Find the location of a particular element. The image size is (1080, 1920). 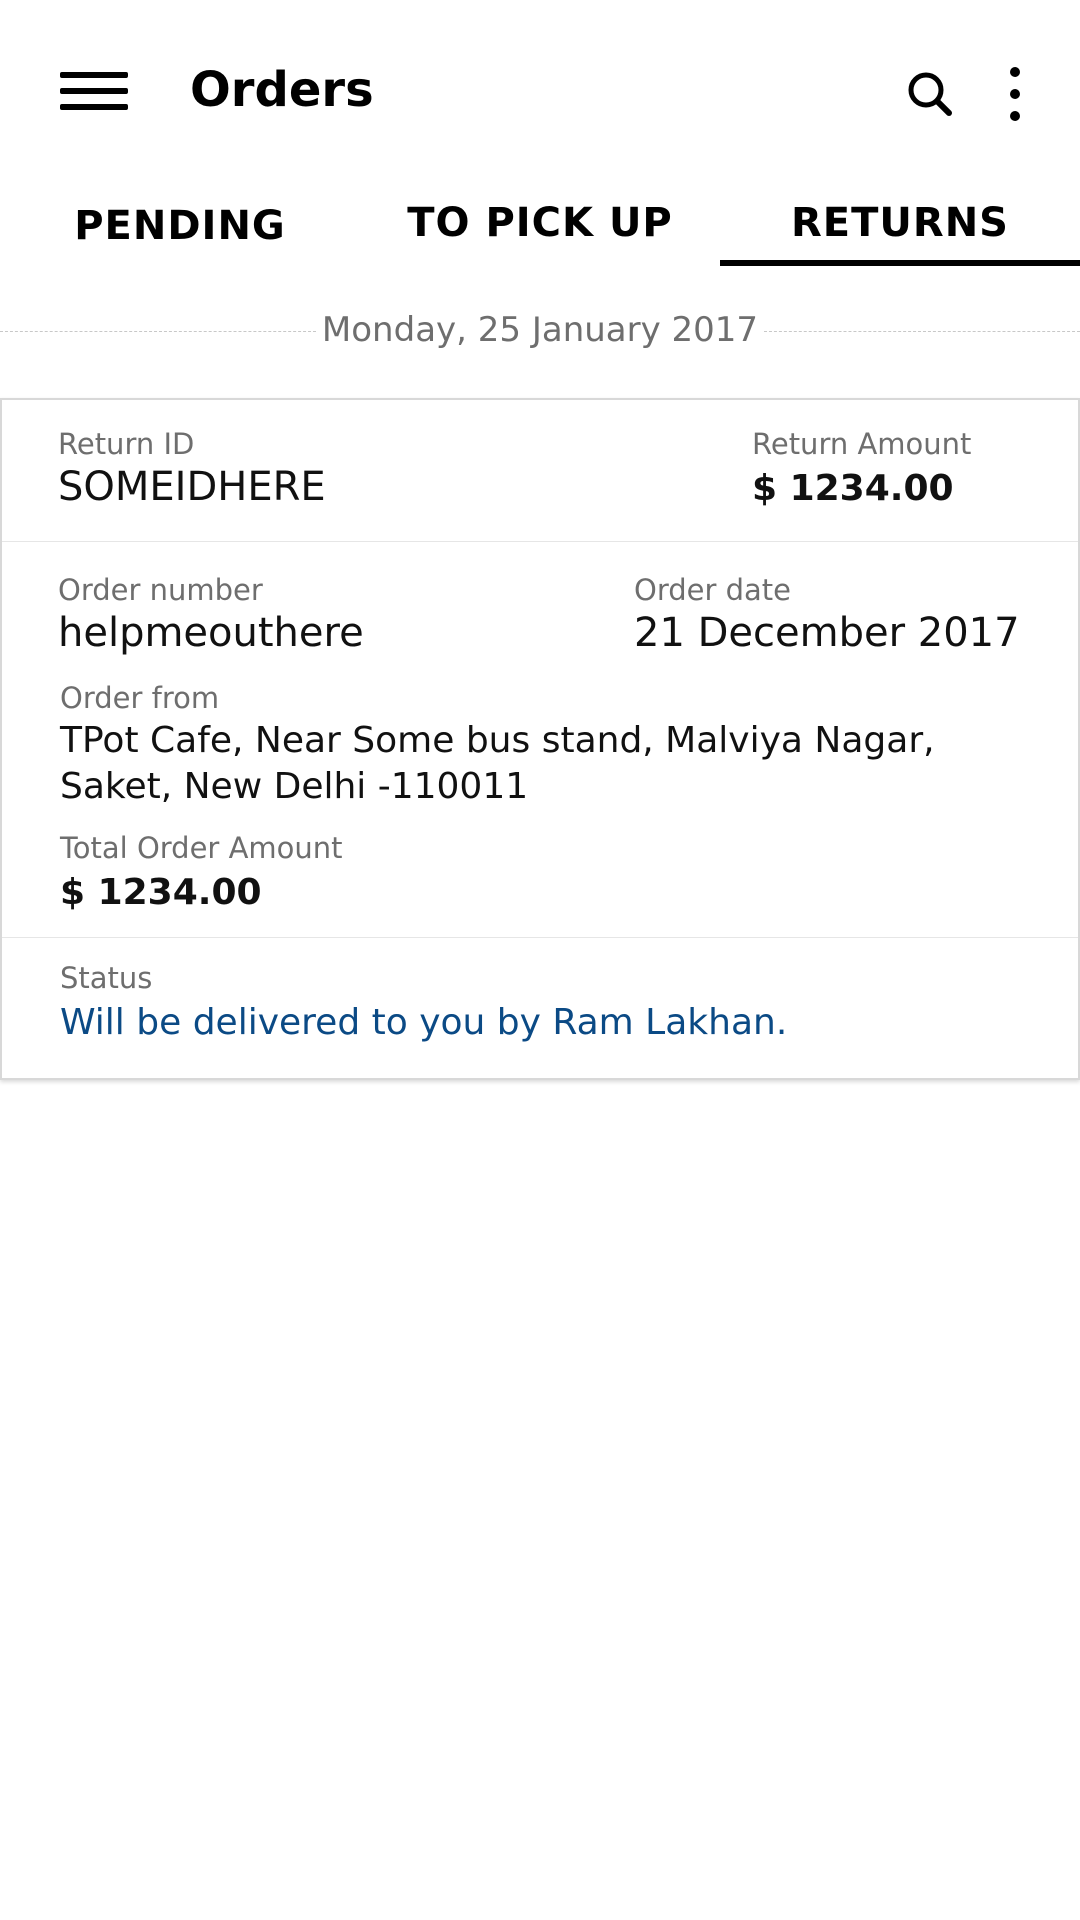

divider-left is located at coordinates (158, 331).